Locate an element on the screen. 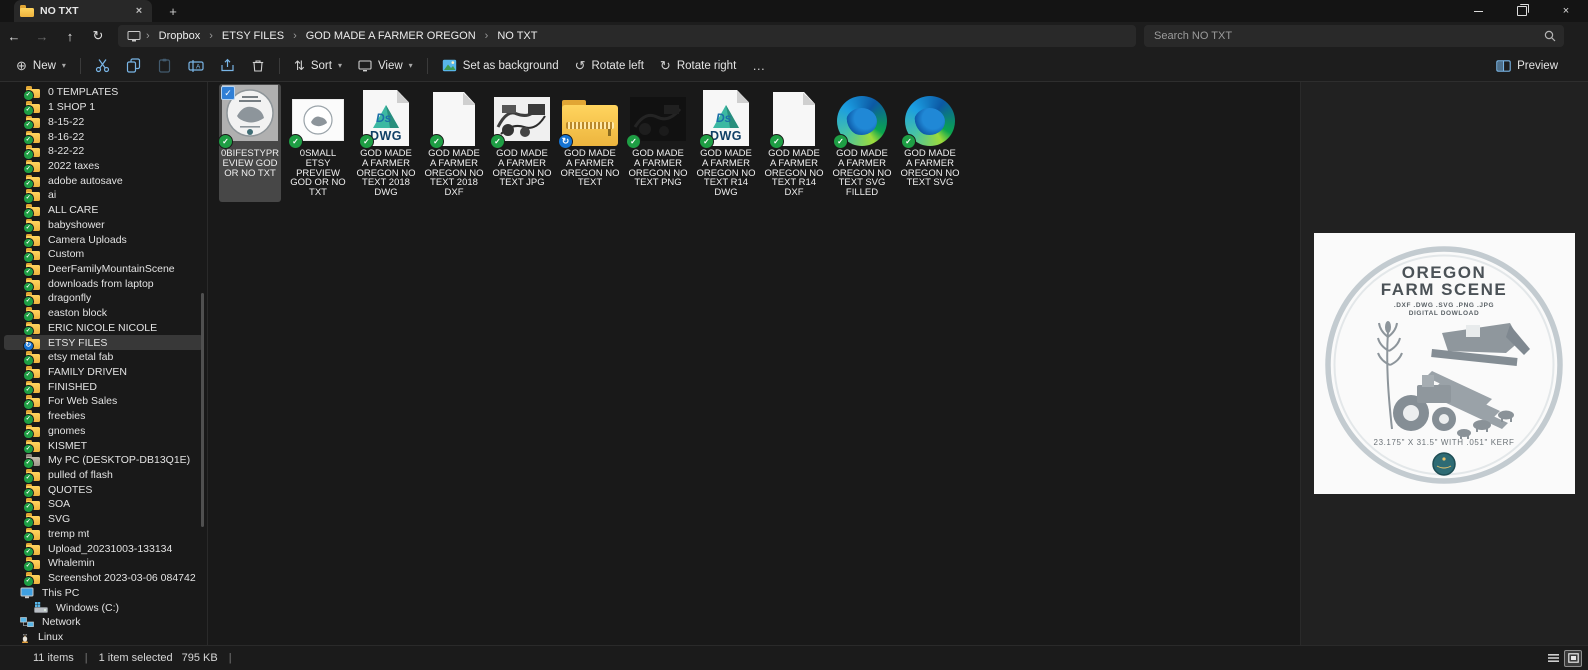 This screenshot has width=1588, height=670. cut-button is located at coordinates (102, 65).